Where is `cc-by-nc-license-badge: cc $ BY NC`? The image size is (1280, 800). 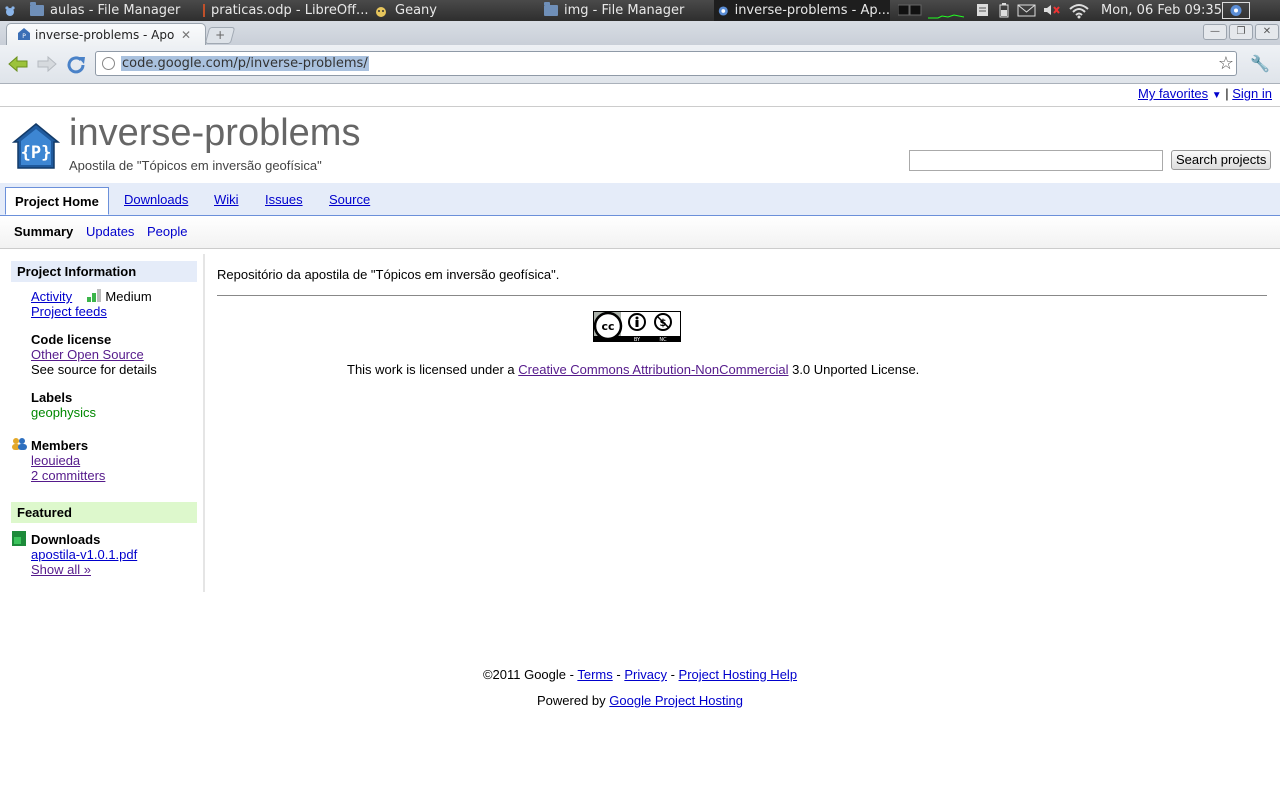 cc-by-nc-license-badge: cc $ BY NC is located at coordinates (637, 327).